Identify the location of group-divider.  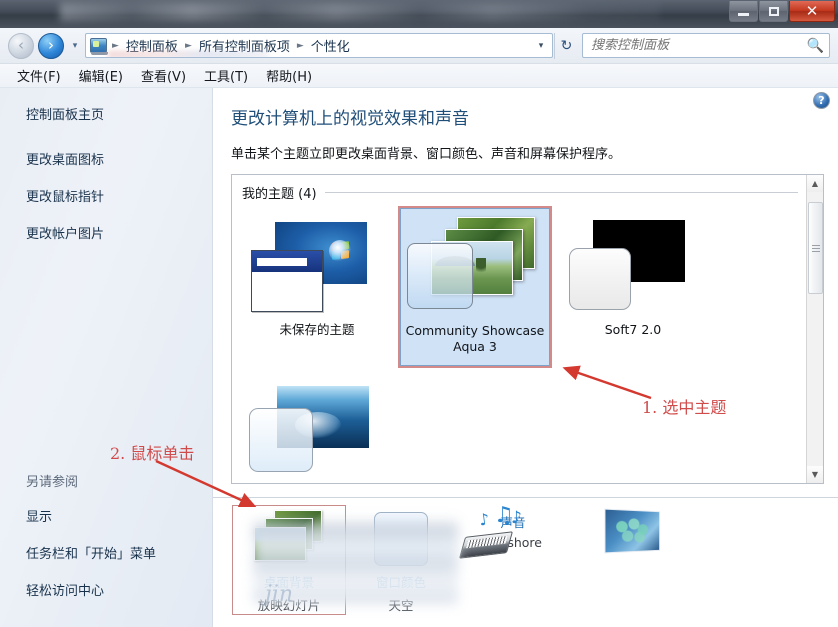
(561, 192).